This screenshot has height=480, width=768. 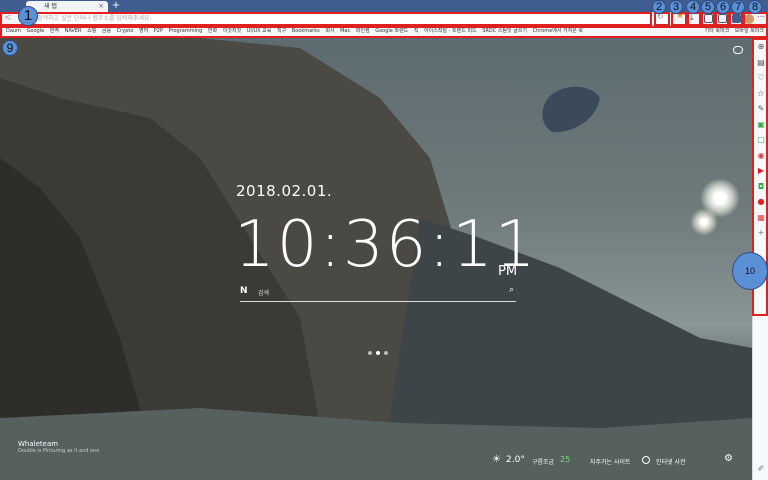 What do you see at coordinates (694, 17) in the screenshot?
I see `download-icon: ⤓` at bounding box center [694, 17].